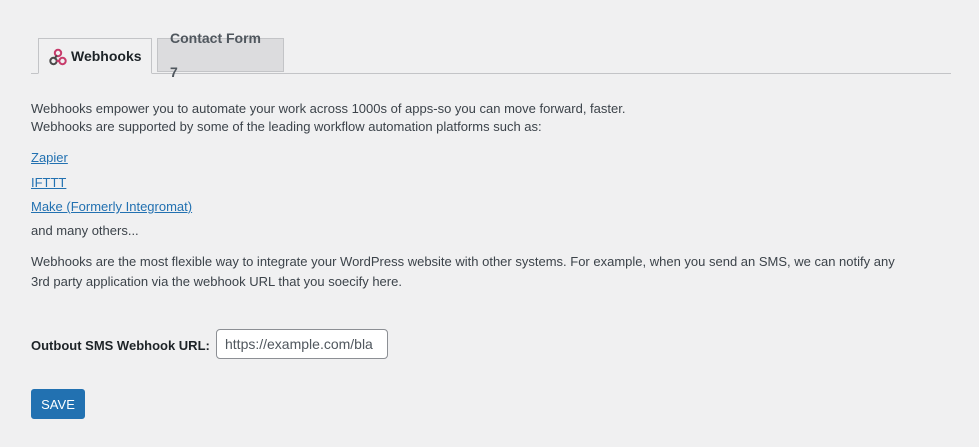 The height and width of the screenshot is (447, 979). Describe the element at coordinates (215, 55) in the screenshot. I see `tab-contact-form-7-label: Contact Form 7` at that location.